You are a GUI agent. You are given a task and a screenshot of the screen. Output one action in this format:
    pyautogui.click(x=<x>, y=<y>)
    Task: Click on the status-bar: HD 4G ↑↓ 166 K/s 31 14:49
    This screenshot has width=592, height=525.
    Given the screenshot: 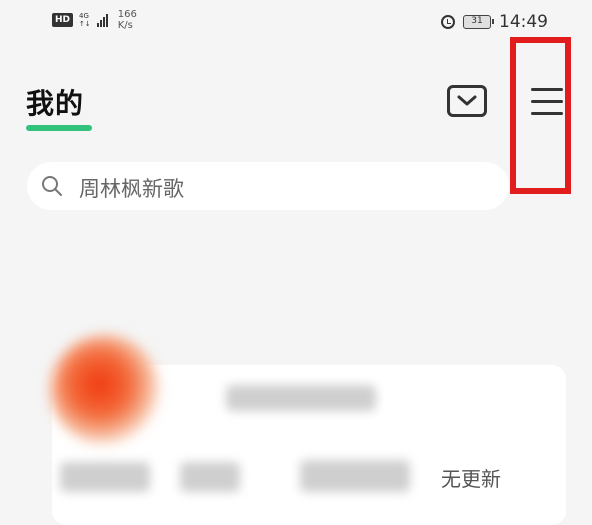 What is the action you would take?
    pyautogui.click(x=296, y=22)
    